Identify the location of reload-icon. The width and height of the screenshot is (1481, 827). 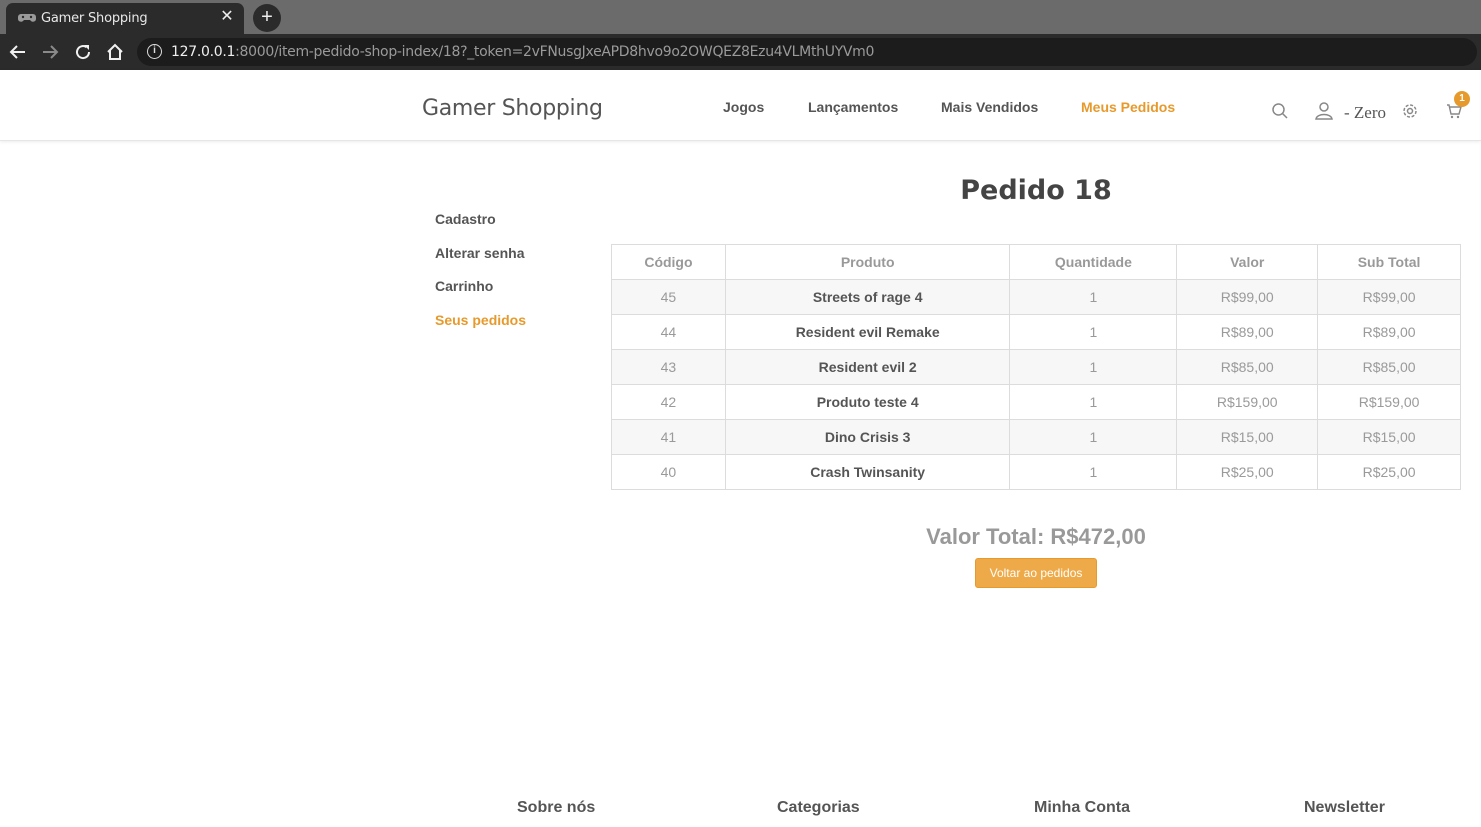
(83, 52).